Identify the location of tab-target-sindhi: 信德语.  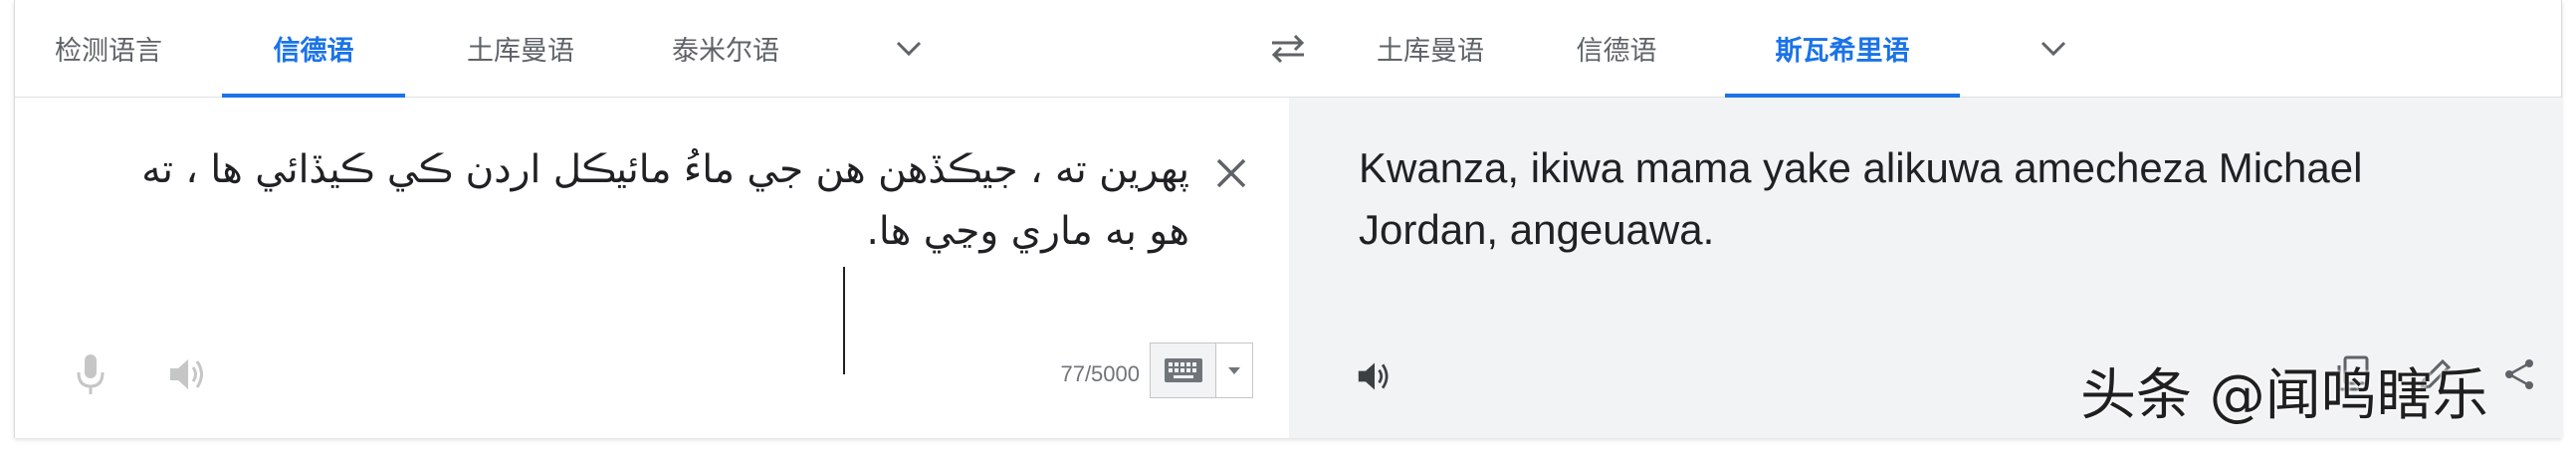
(1616, 48).